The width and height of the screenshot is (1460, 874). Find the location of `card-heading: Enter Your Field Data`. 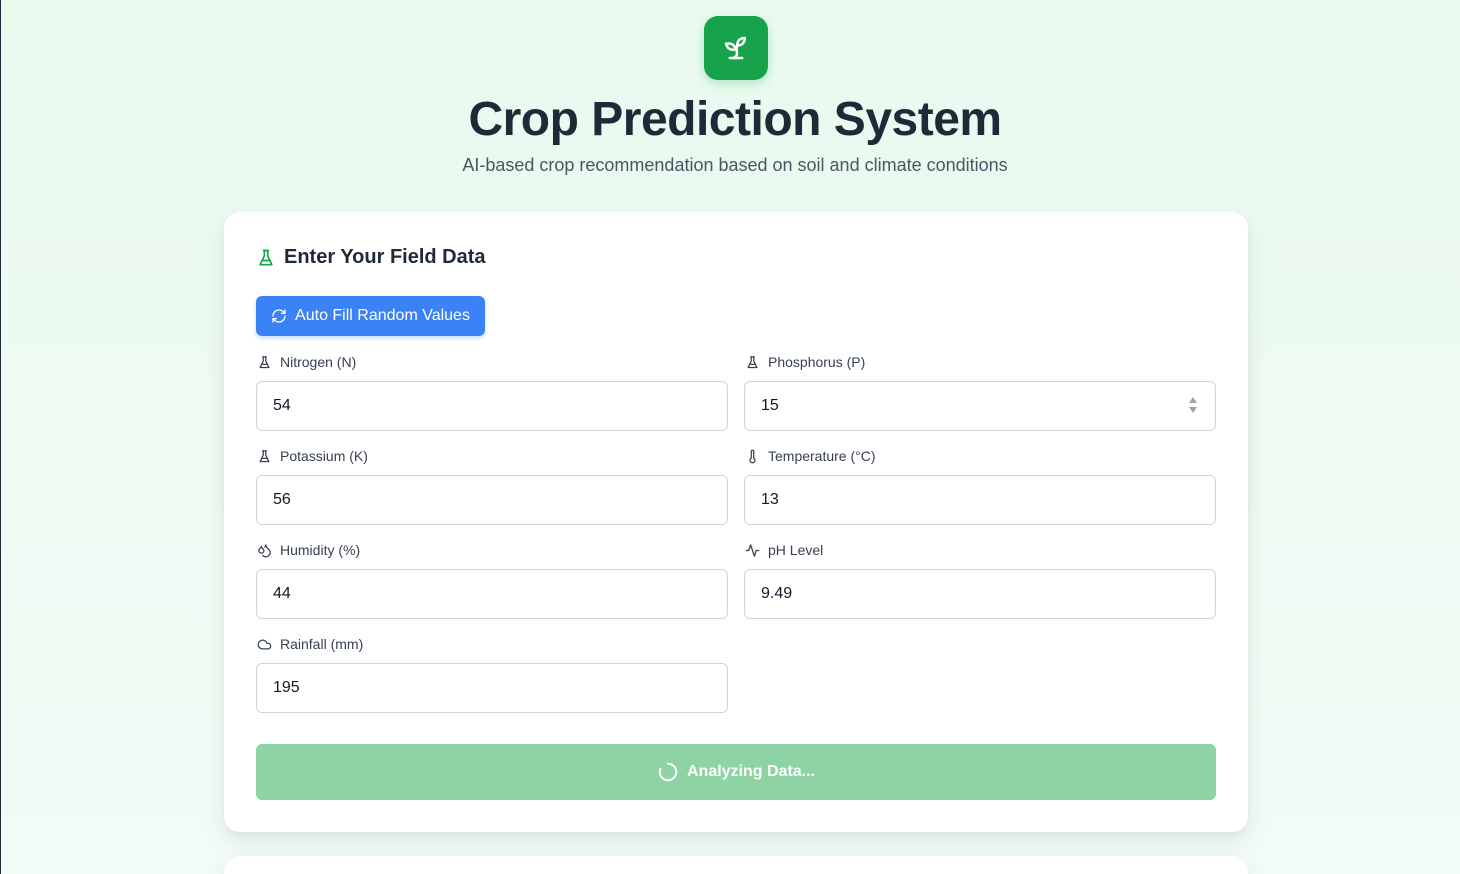

card-heading: Enter Your Field Data is located at coordinates (371, 257).